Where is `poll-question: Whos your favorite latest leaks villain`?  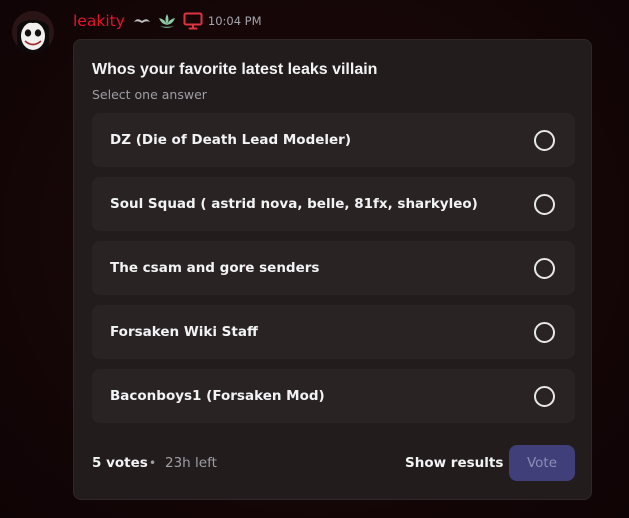
poll-question: Whos your favorite latest leaks villain is located at coordinates (235, 69).